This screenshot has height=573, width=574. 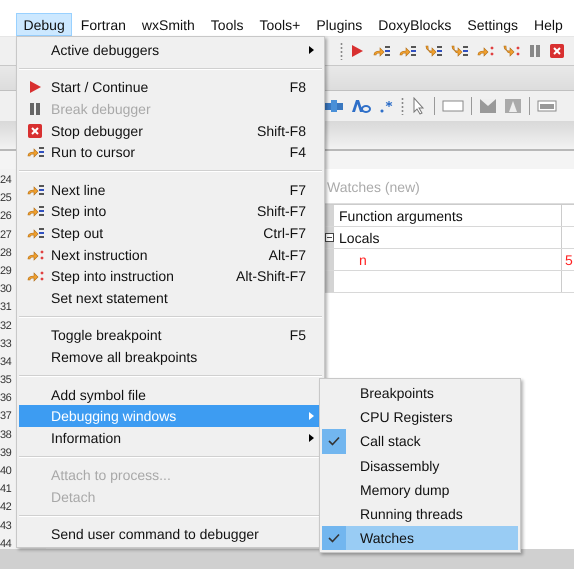 What do you see at coordinates (386, 106) in the screenshot?
I see `regex-icon` at bounding box center [386, 106].